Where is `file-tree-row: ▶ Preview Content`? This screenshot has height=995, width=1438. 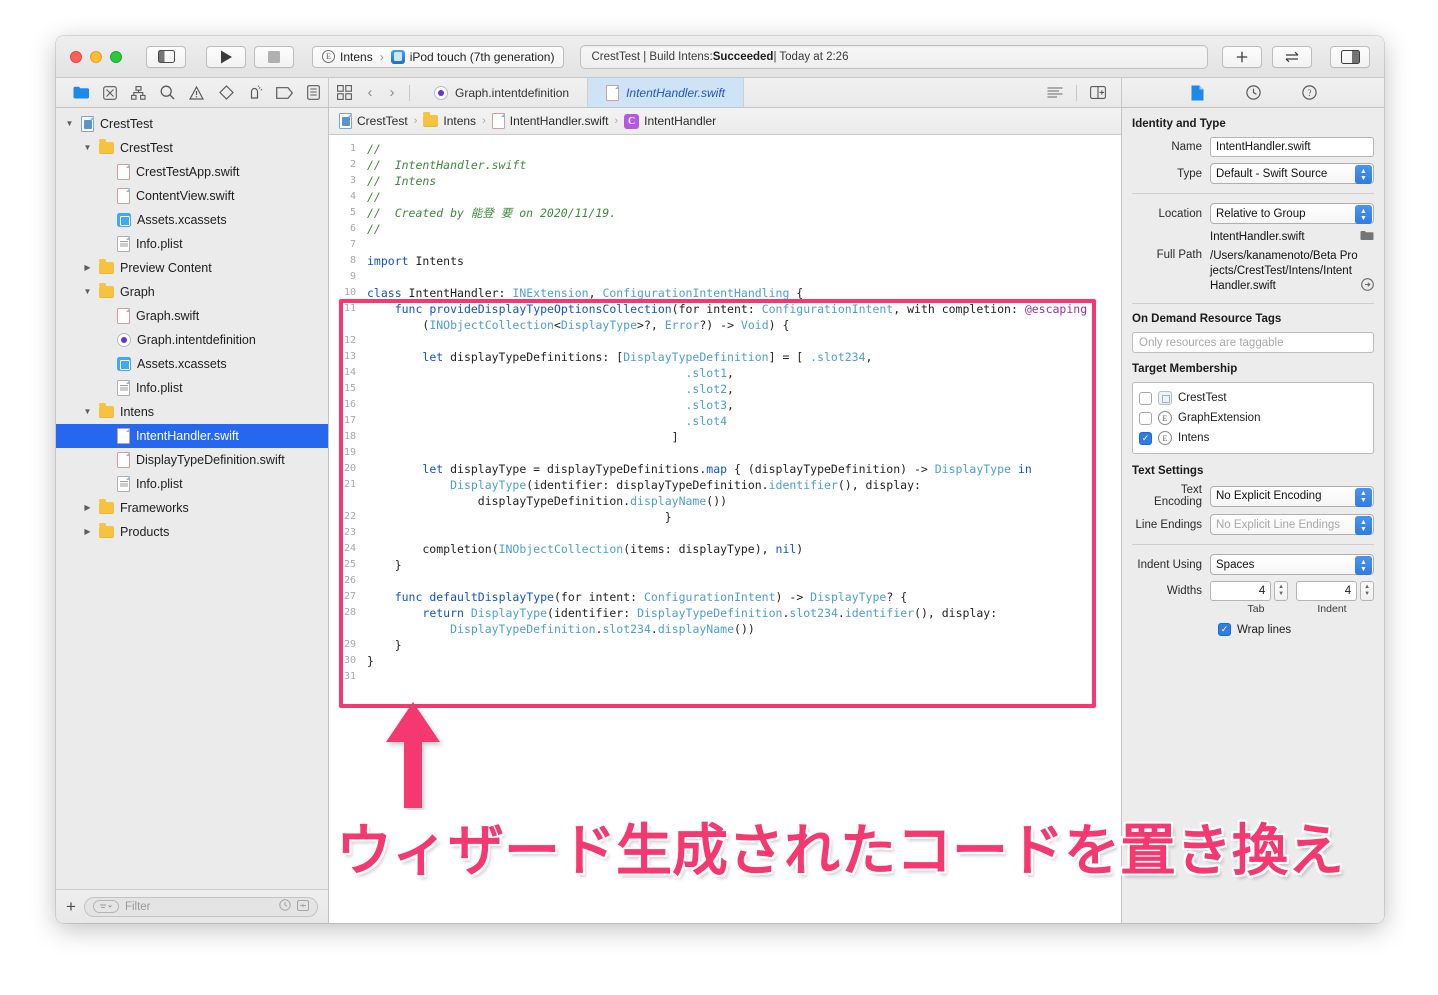 file-tree-row: ▶ Preview Content is located at coordinates (192, 268).